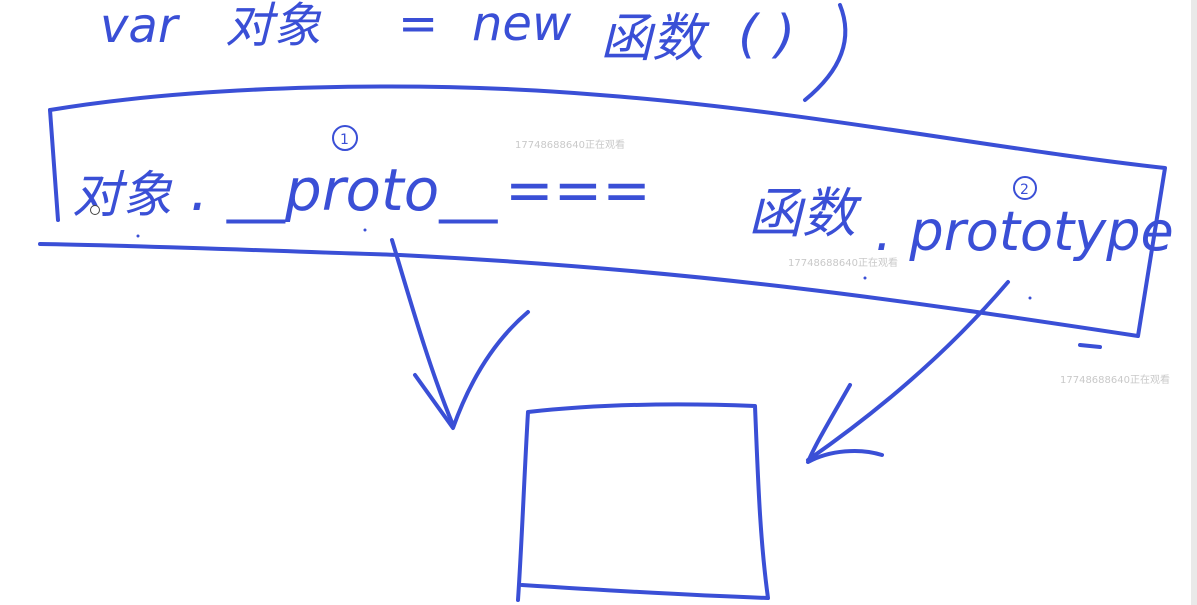 This screenshot has width=1197, height=605. Describe the element at coordinates (344, 140) in the screenshot. I see `marker-1-text: 1` at that location.